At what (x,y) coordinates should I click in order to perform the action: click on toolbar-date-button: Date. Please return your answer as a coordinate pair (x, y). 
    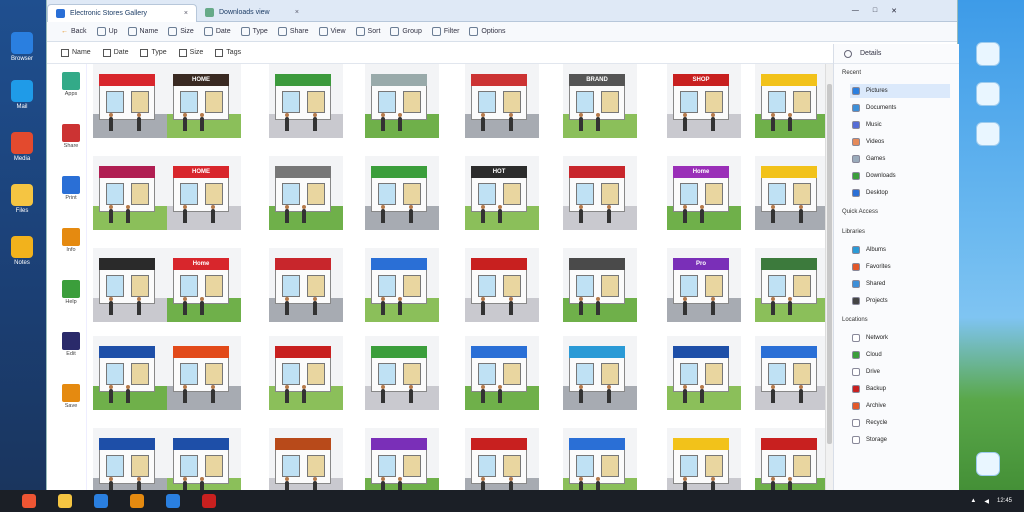
    Looking at the image, I should click on (217, 31).